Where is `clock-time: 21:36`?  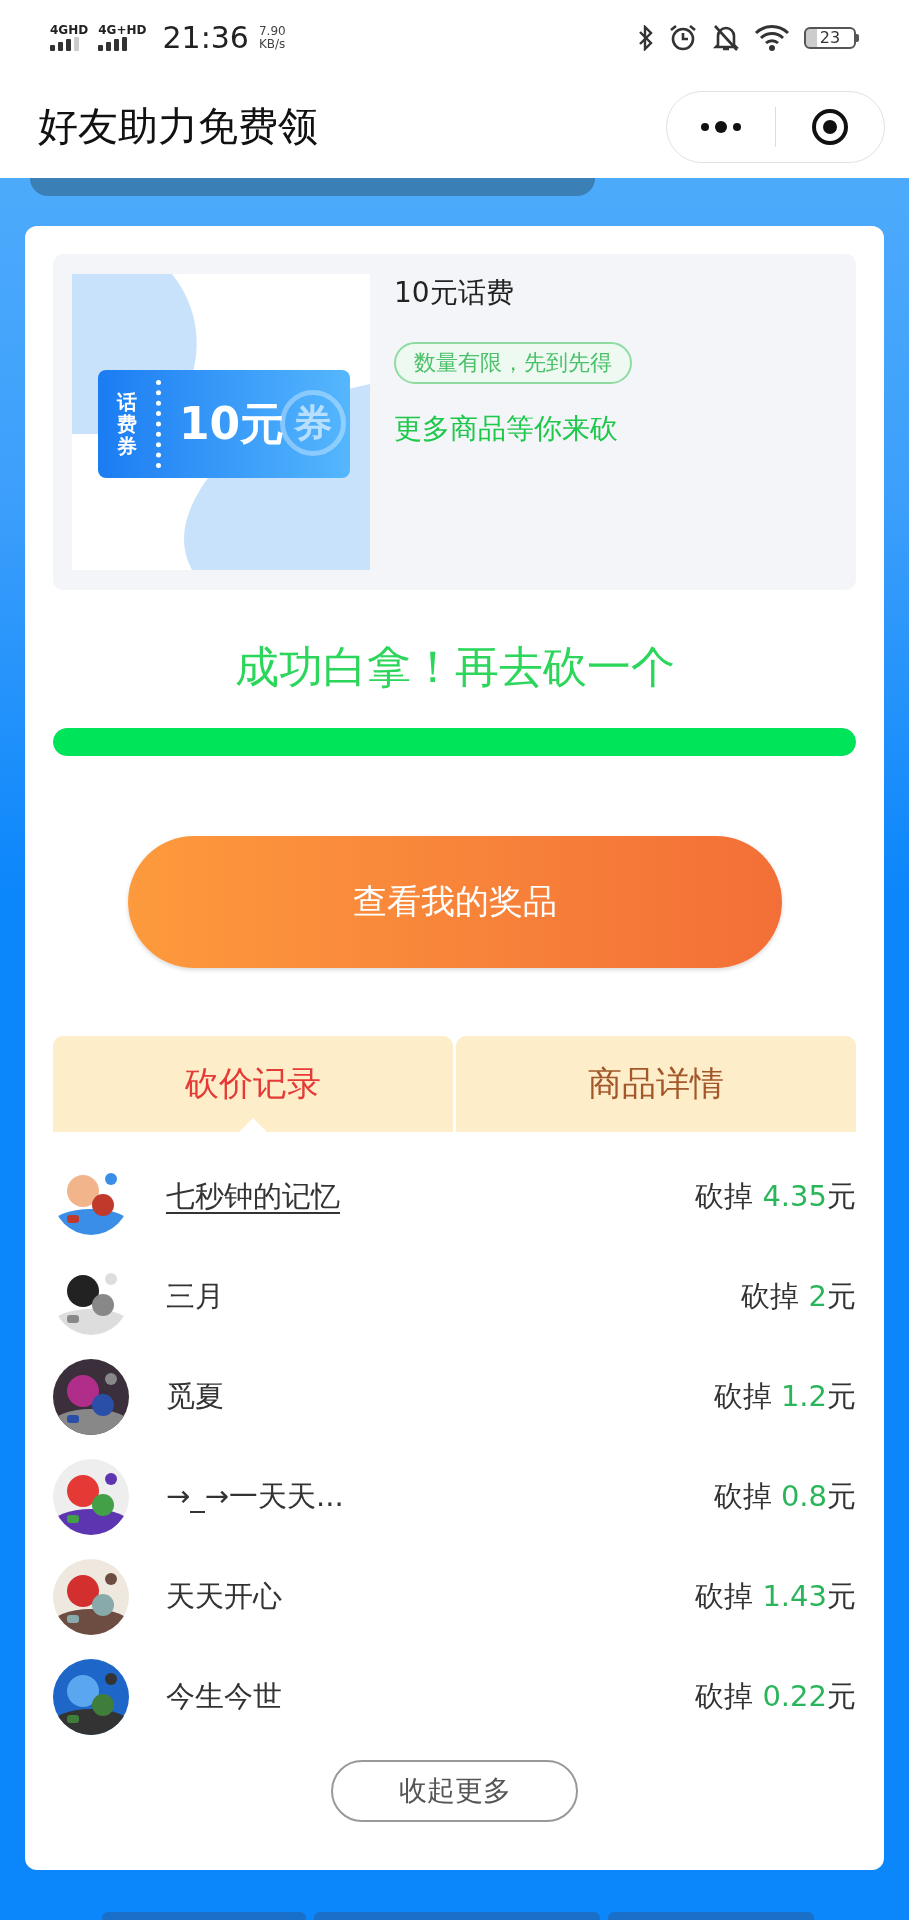
clock-time: 21:36 is located at coordinates (205, 37).